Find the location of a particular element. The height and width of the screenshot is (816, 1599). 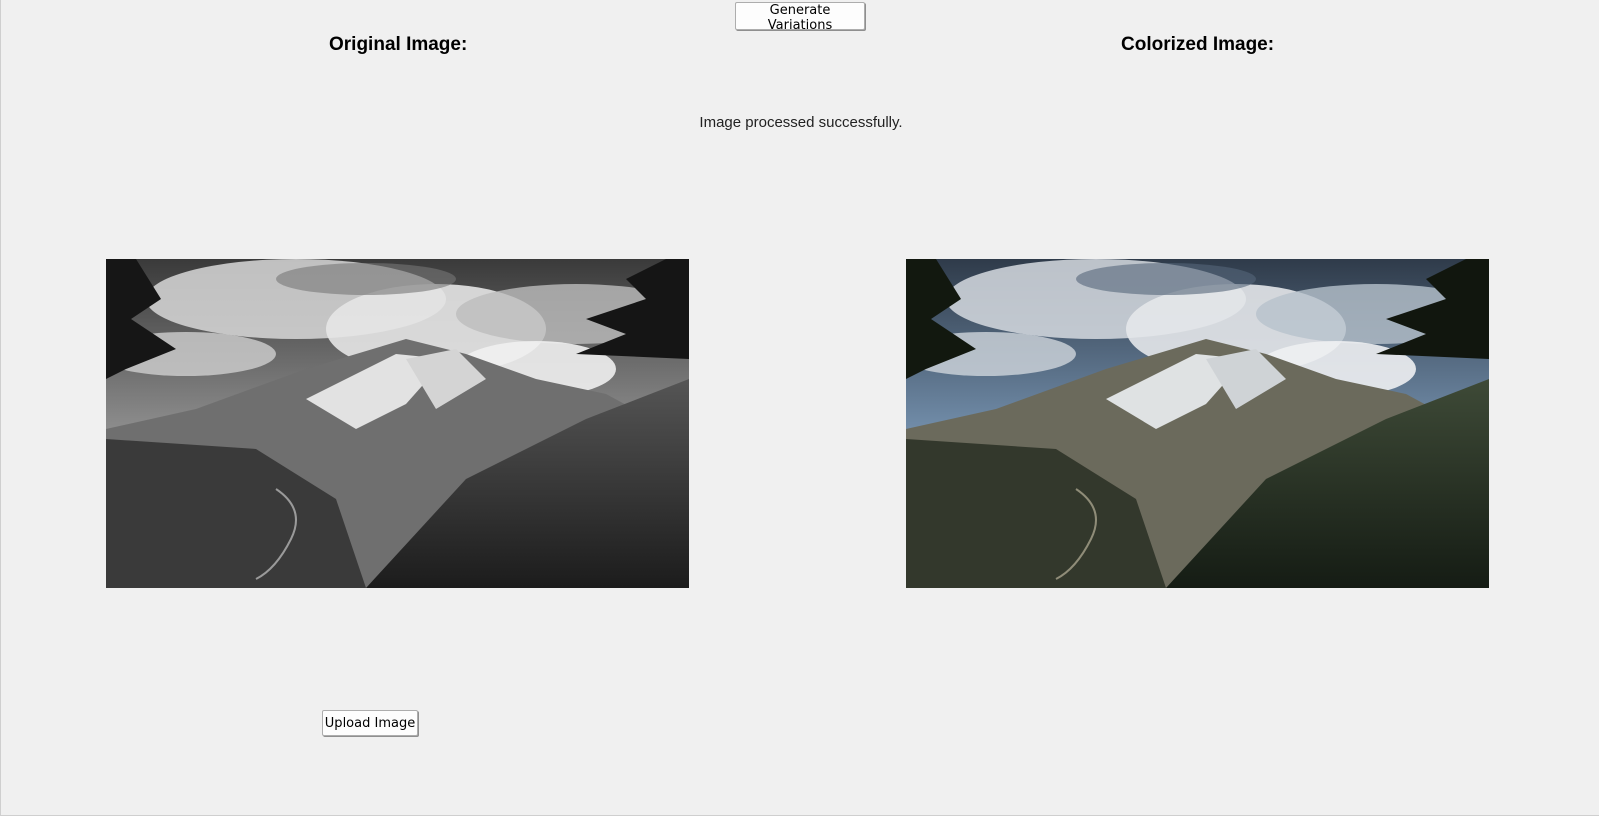

colorized-image is located at coordinates (1197, 423).